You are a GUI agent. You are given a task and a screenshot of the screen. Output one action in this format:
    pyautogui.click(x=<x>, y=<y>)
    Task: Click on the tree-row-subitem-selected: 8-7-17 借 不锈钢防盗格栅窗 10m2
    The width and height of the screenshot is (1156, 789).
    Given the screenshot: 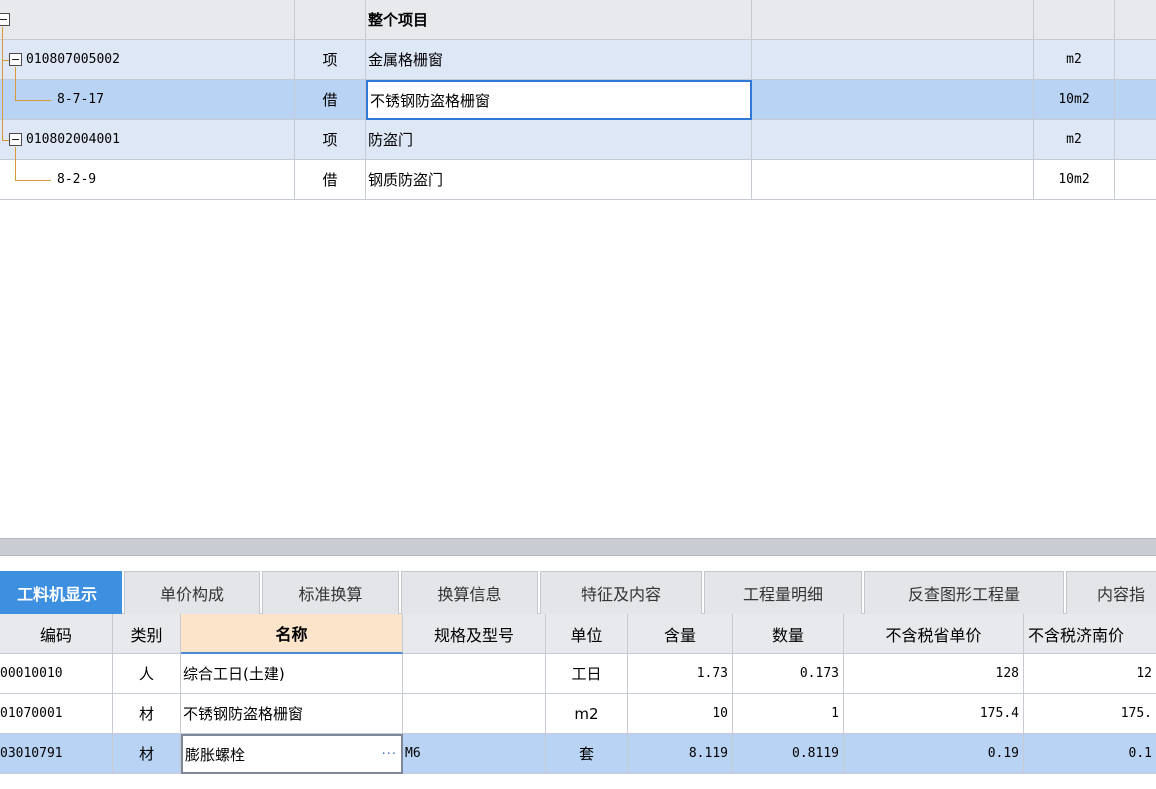 What is the action you would take?
    pyautogui.click(x=578, y=100)
    